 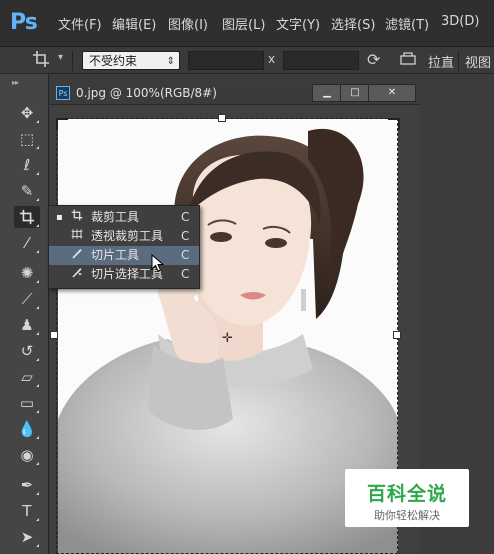 I want to click on chevron-updown-icon: ⇕, so click(x=170, y=61).